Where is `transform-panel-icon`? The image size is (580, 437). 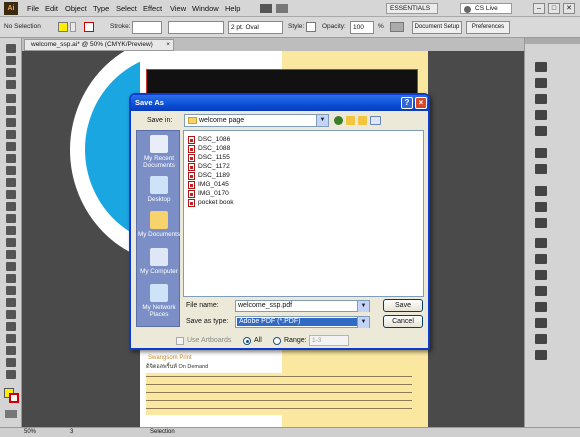 transform-panel-icon is located at coordinates (541, 275).